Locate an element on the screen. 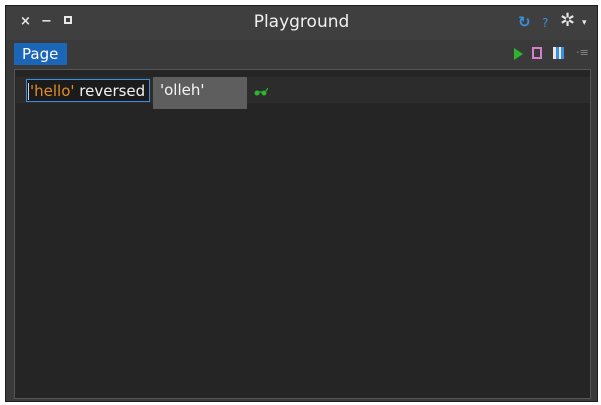 This screenshot has height=405, width=601. chevron-down-icon: ▾ is located at coordinates (584, 23).